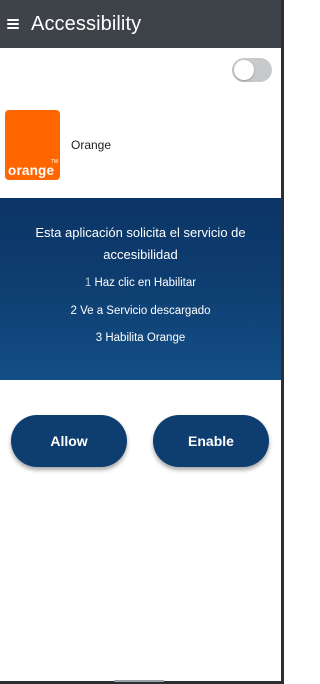 This screenshot has width=320, height=684. What do you see at coordinates (13, 24) in the screenshot?
I see `hamburger-menu-icon` at bounding box center [13, 24].